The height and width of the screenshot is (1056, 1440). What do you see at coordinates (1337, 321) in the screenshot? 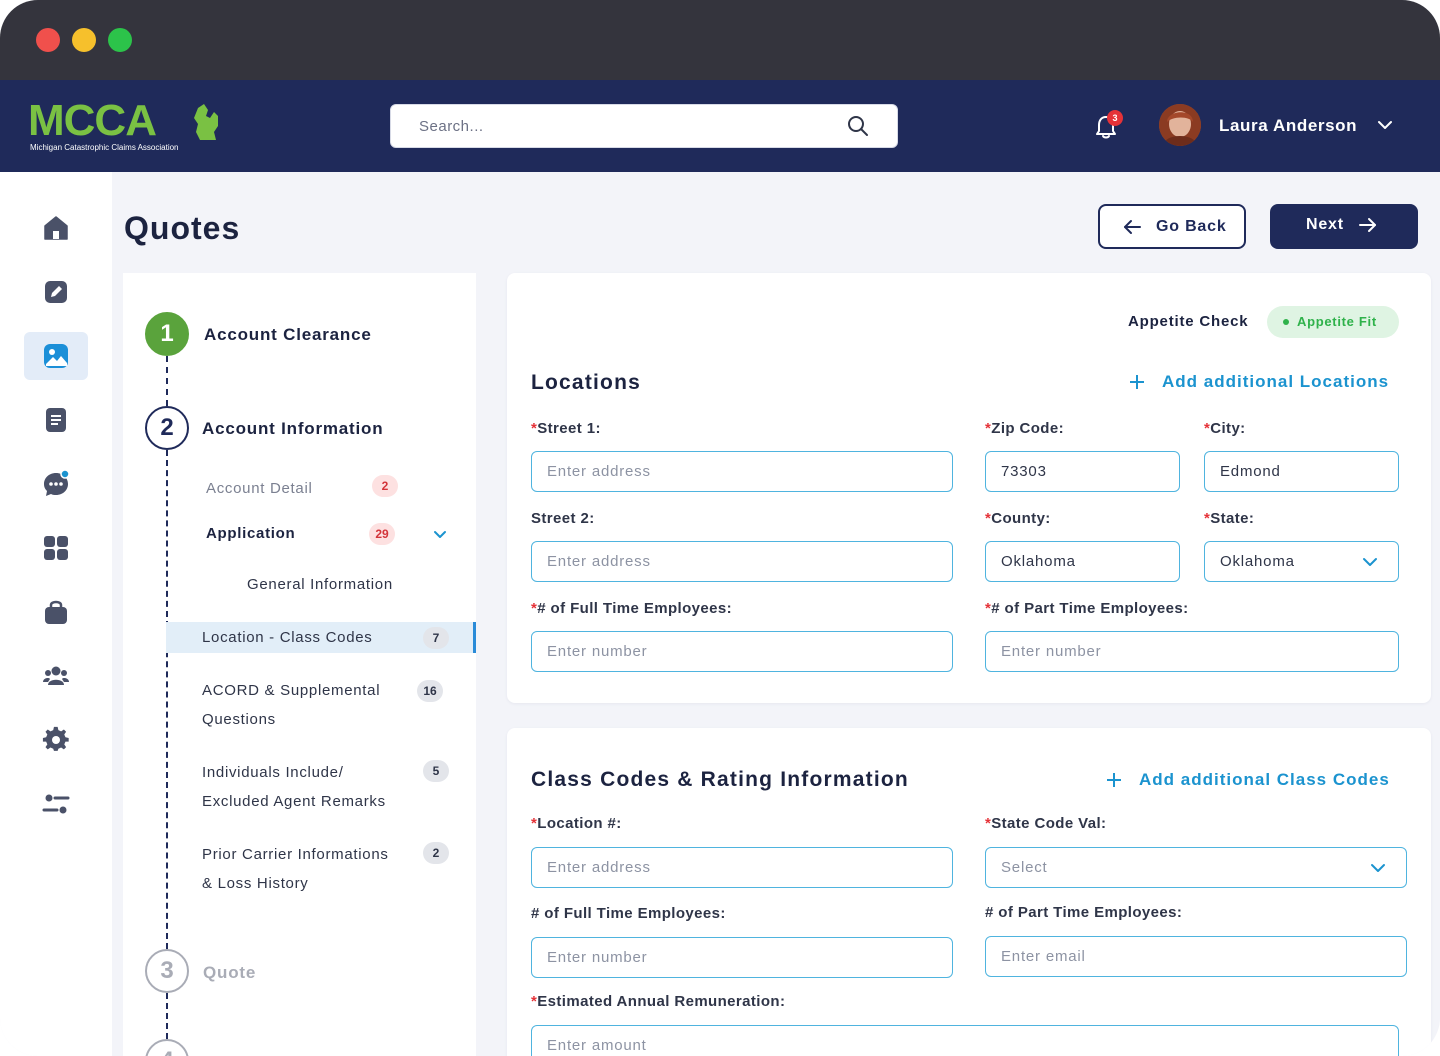
I see `appetite-status: Appetite Fit` at bounding box center [1337, 321].